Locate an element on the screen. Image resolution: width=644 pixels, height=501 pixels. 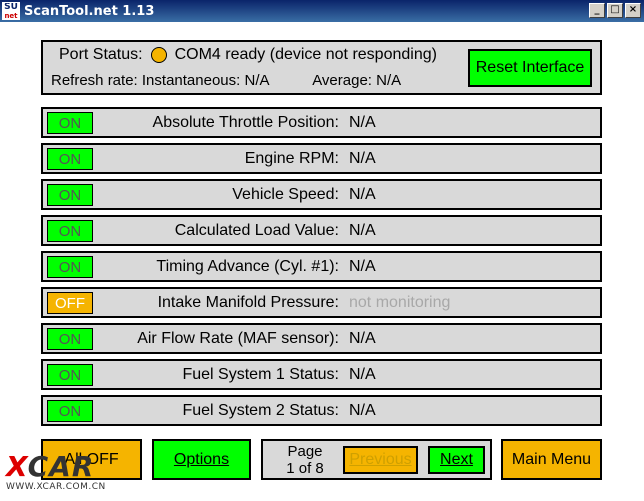
window-controls: _ □ × is located at coordinates (615, 10).